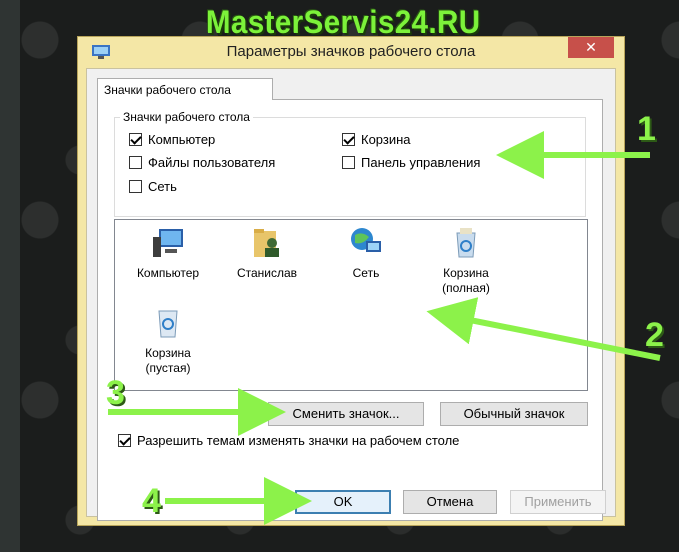 This screenshot has height=552, width=679. I want to click on icon-item-recycle-empty: Корзина (пустая), so click(168, 340).